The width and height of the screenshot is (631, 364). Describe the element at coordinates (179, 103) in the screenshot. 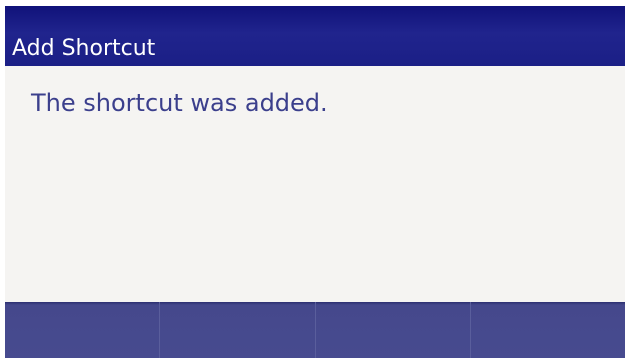

I see `confirmation-message: The shortcut was added.` at that location.